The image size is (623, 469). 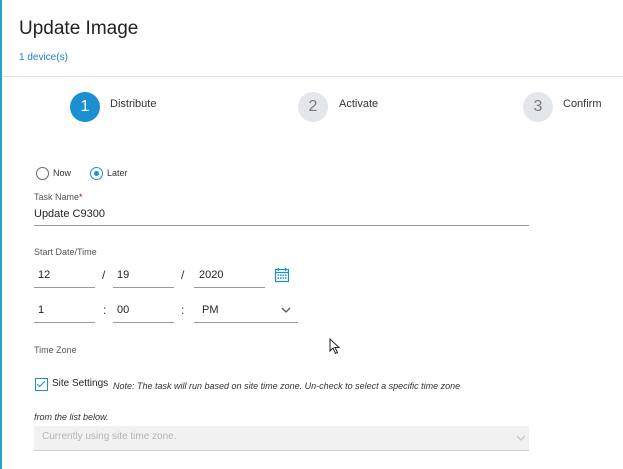 What do you see at coordinates (64, 287) in the screenshot?
I see `month-underline` at bounding box center [64, 287].